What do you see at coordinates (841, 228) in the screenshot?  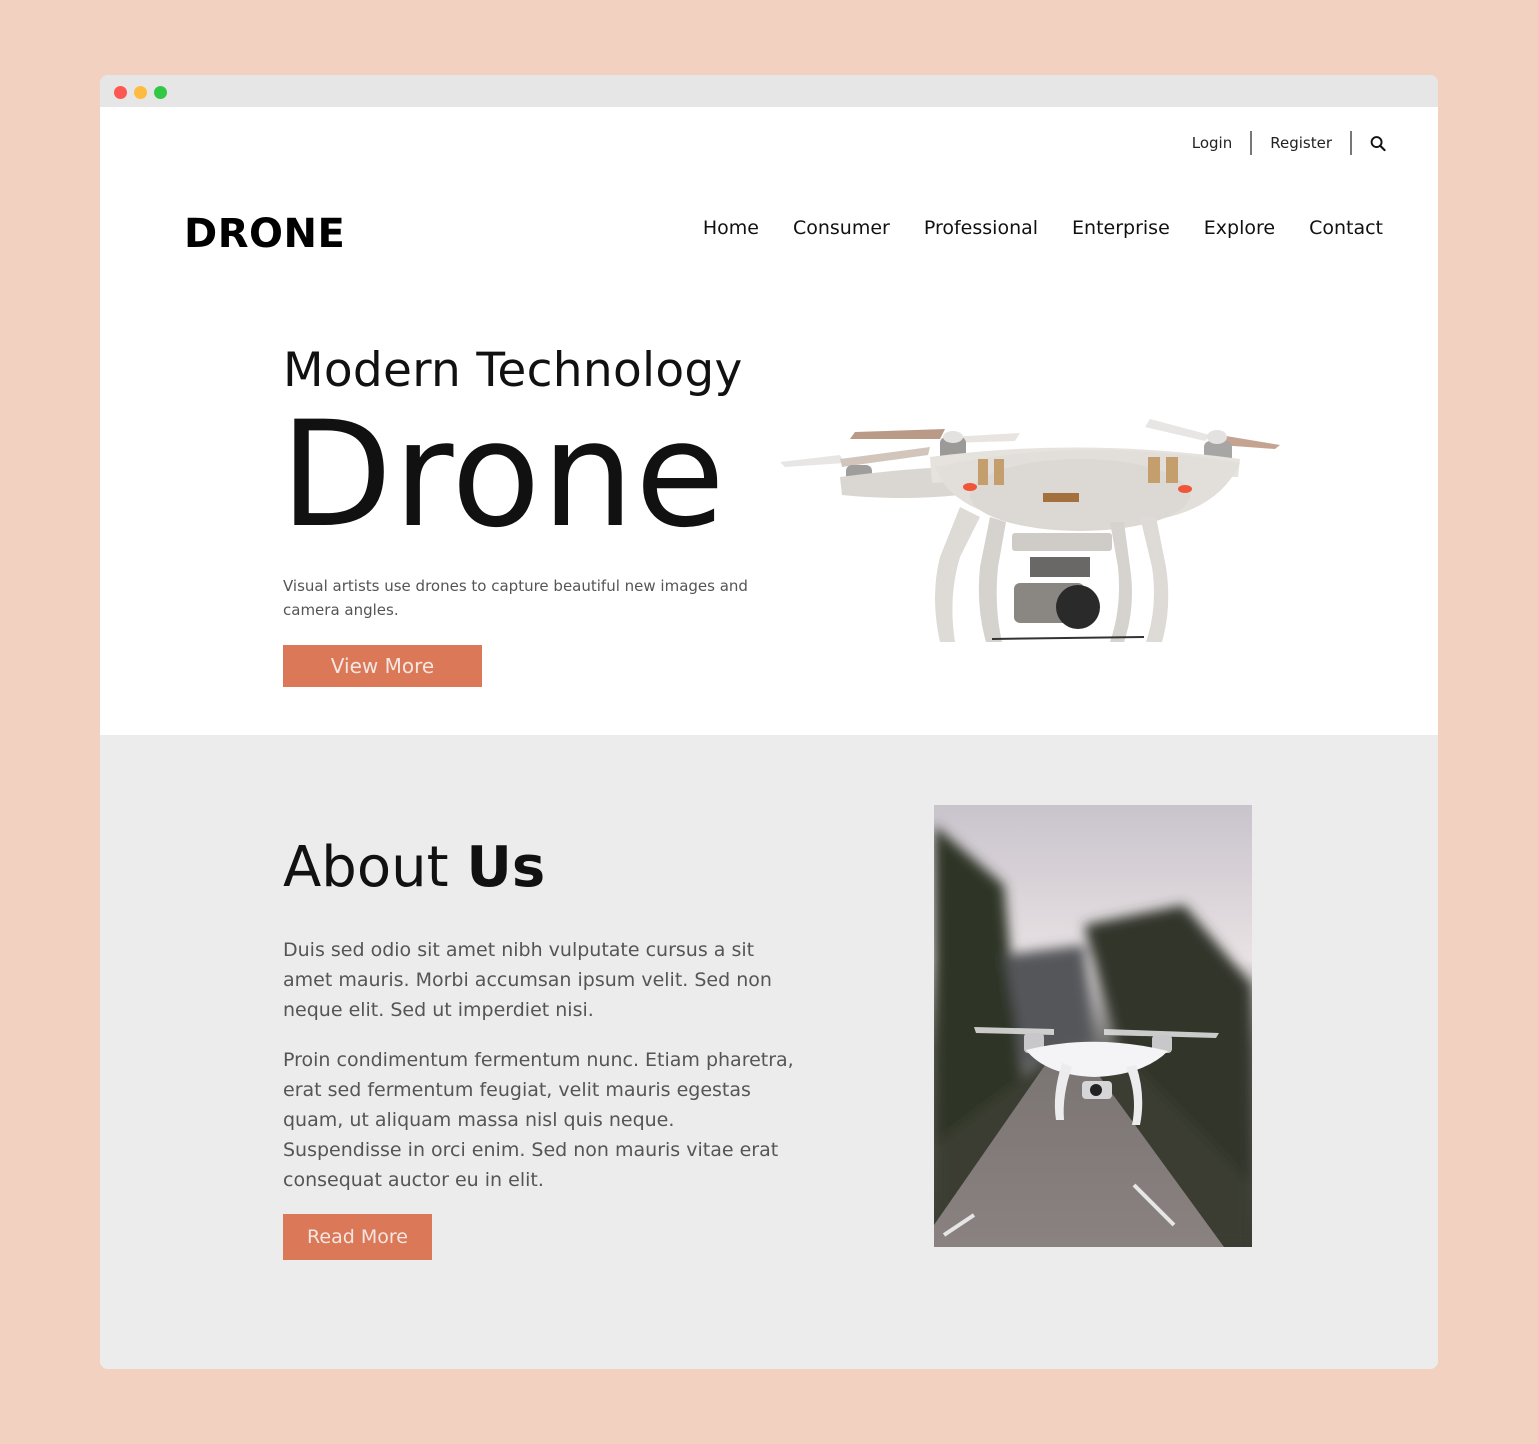 I see `nav-consumer: Consumer` at bounding box center [841, 228].